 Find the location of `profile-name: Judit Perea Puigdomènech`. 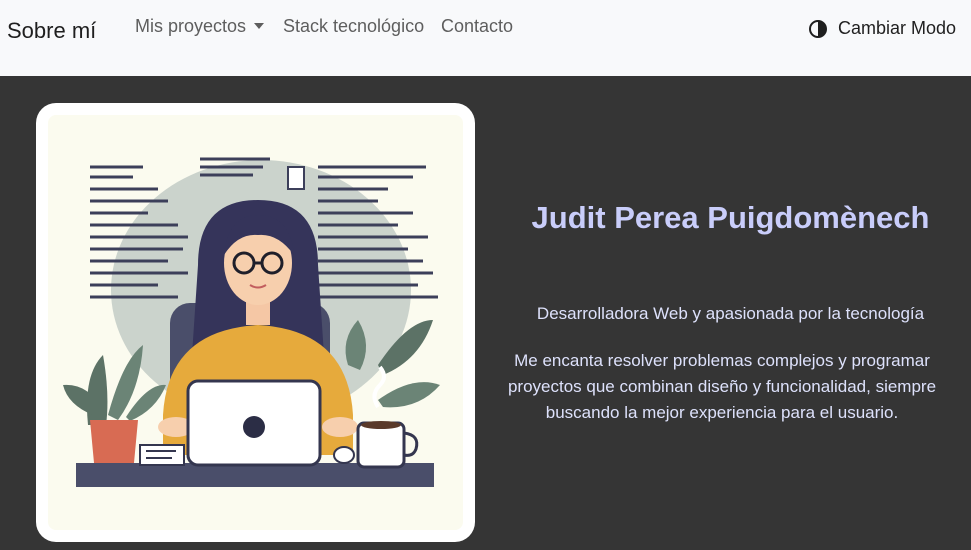

profile-name: Judit Perea Puigdomènech is located at coordinates (730, 217).